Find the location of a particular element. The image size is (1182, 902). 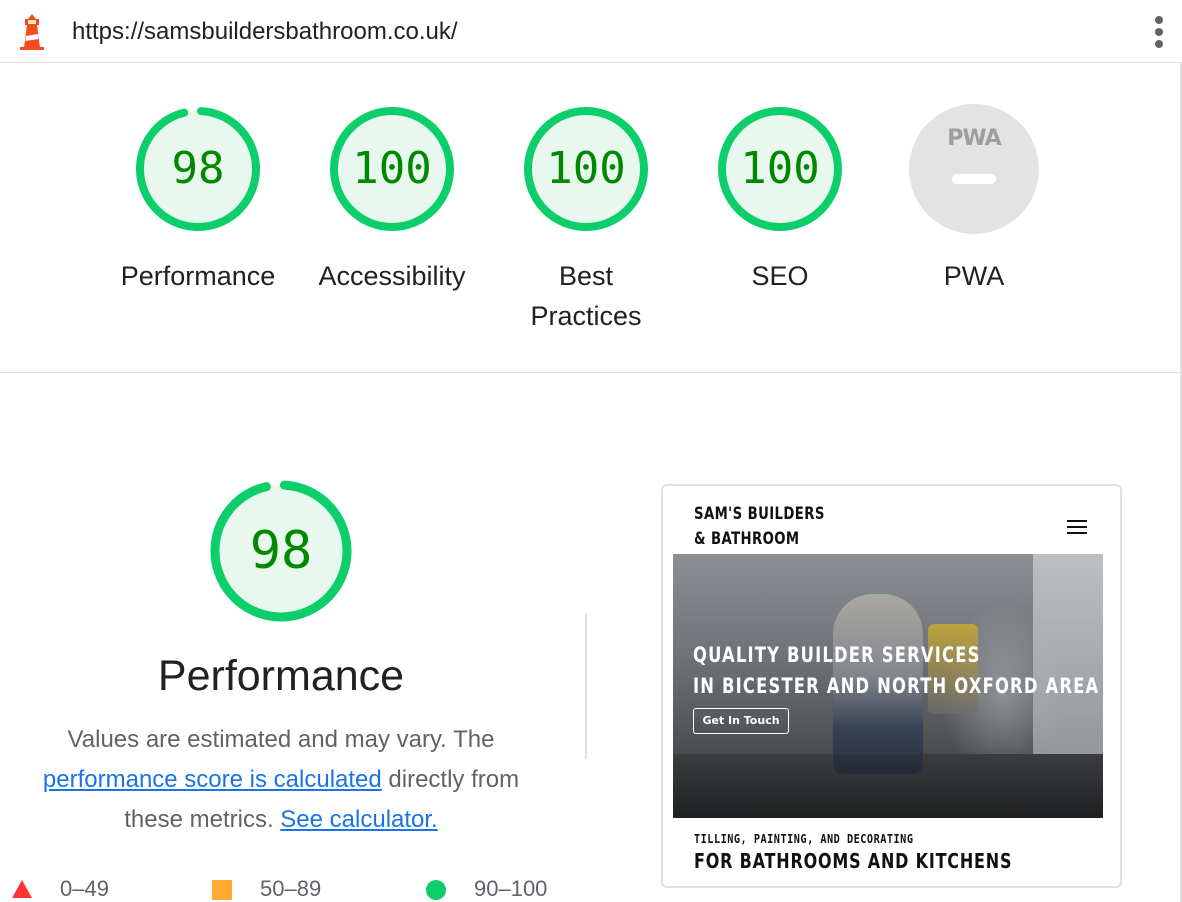

score-legend: 0–49 50–89 90–100 is located at coordinates (300, 889).